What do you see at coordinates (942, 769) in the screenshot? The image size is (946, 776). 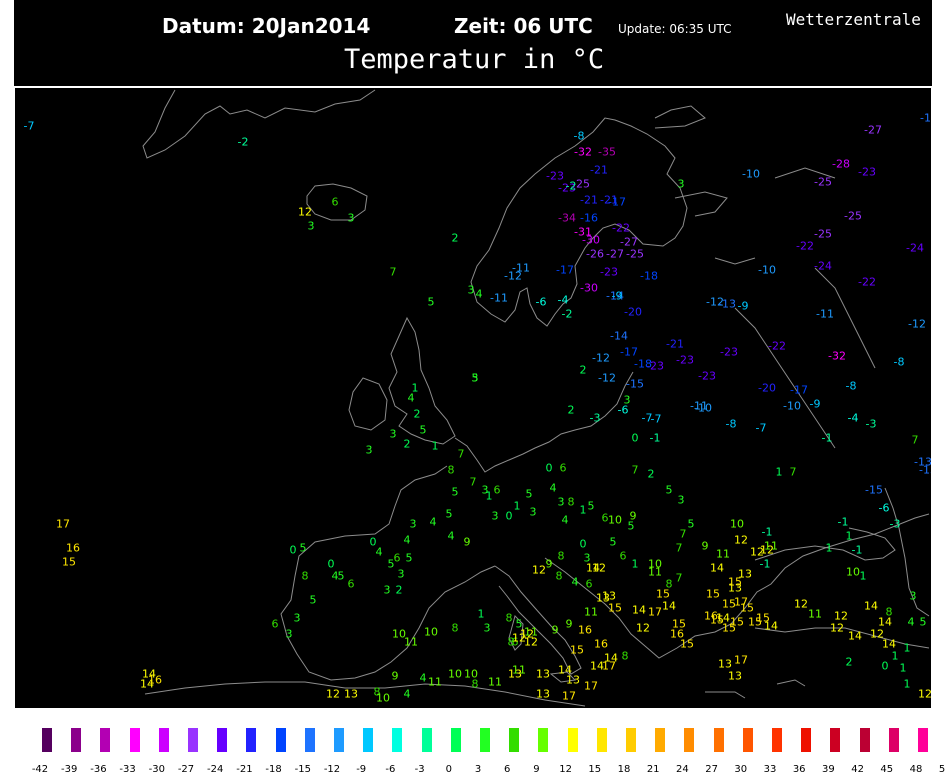 I see `legend-label: 51` at bounding box center [942, 769].